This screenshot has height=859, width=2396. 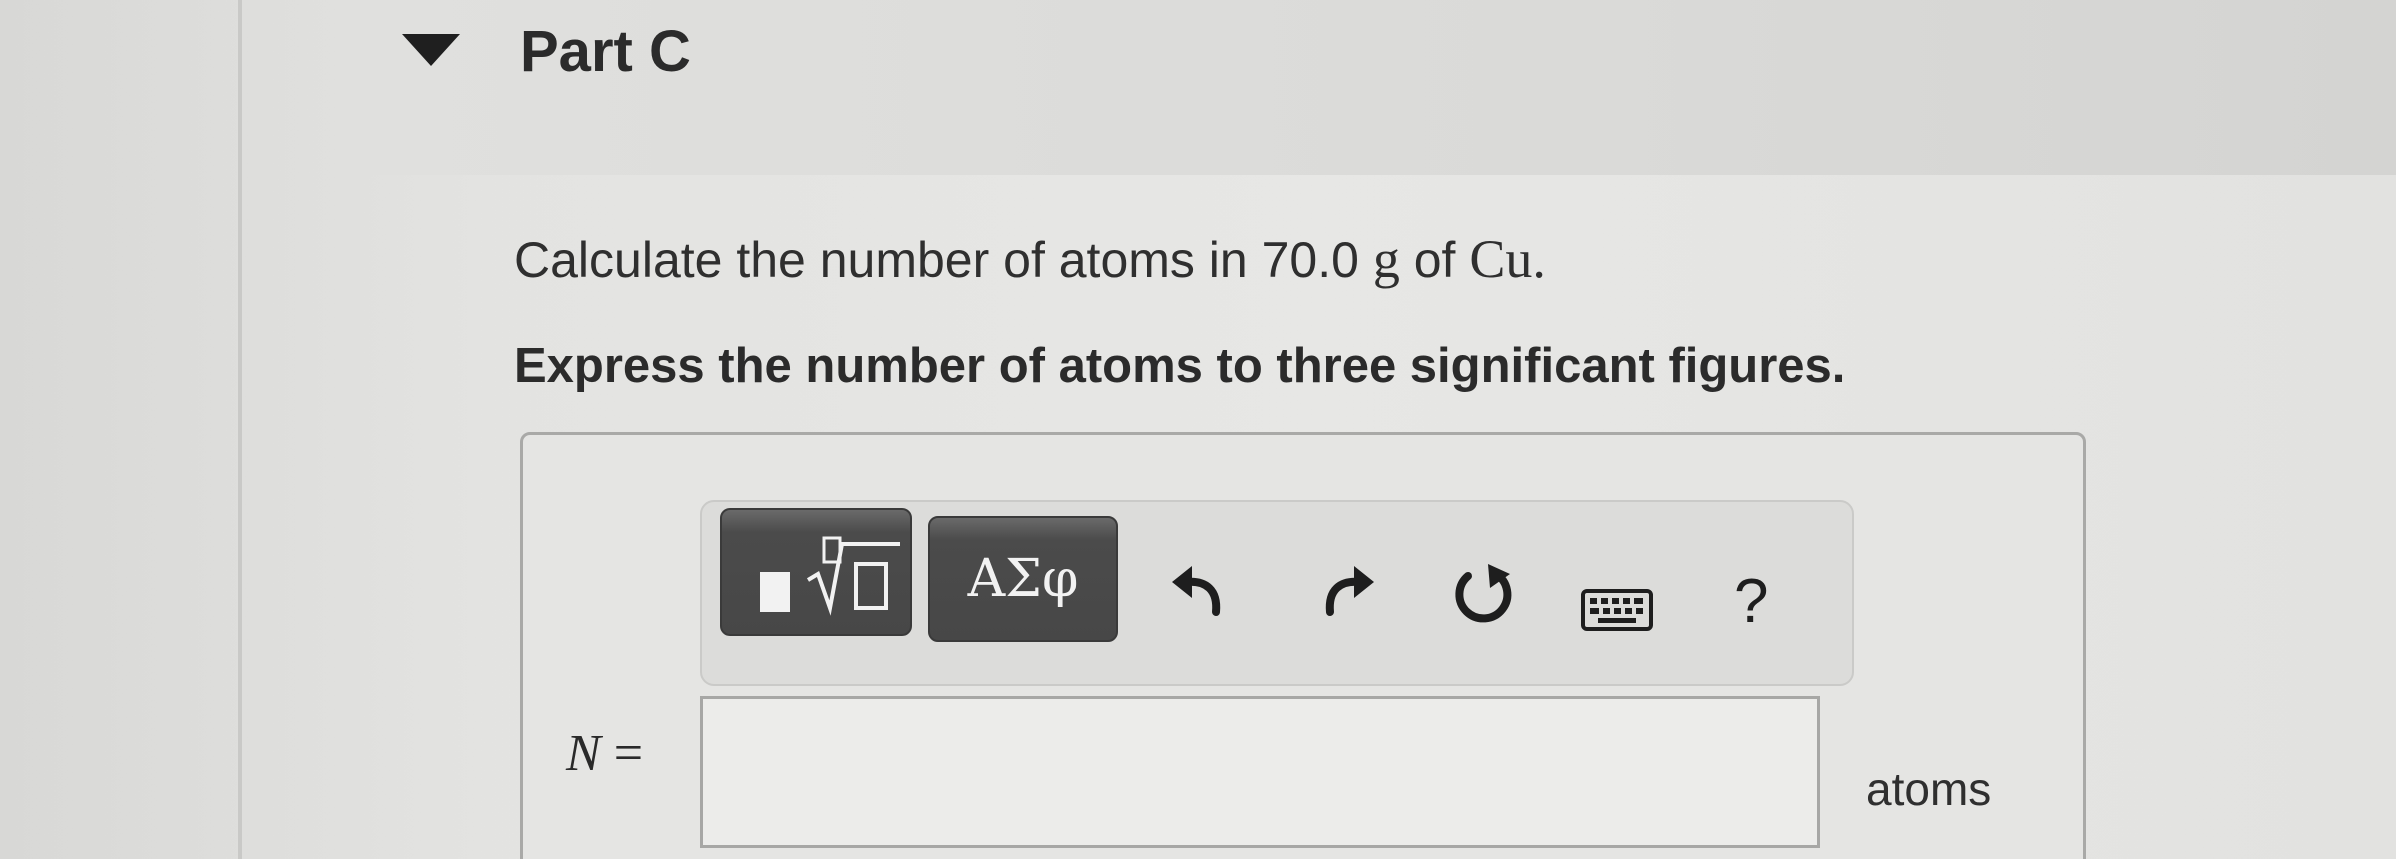 What do you see at coordinates (622, 753) in the screenshot?
I see `answer-equals: =` at bounding box center [622, 753].